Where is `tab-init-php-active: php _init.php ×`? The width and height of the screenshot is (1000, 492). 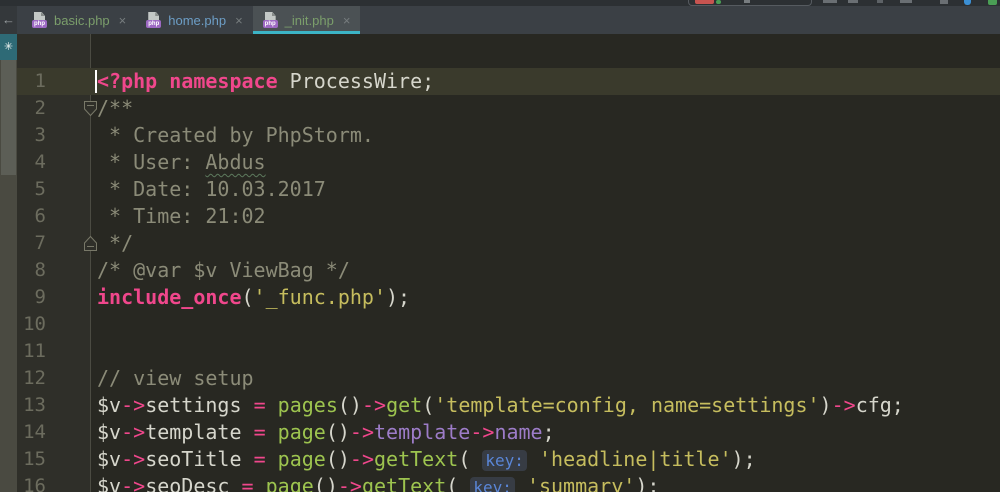 tab-init-php-active: php _init.php × is located at coordinates (306, 20).